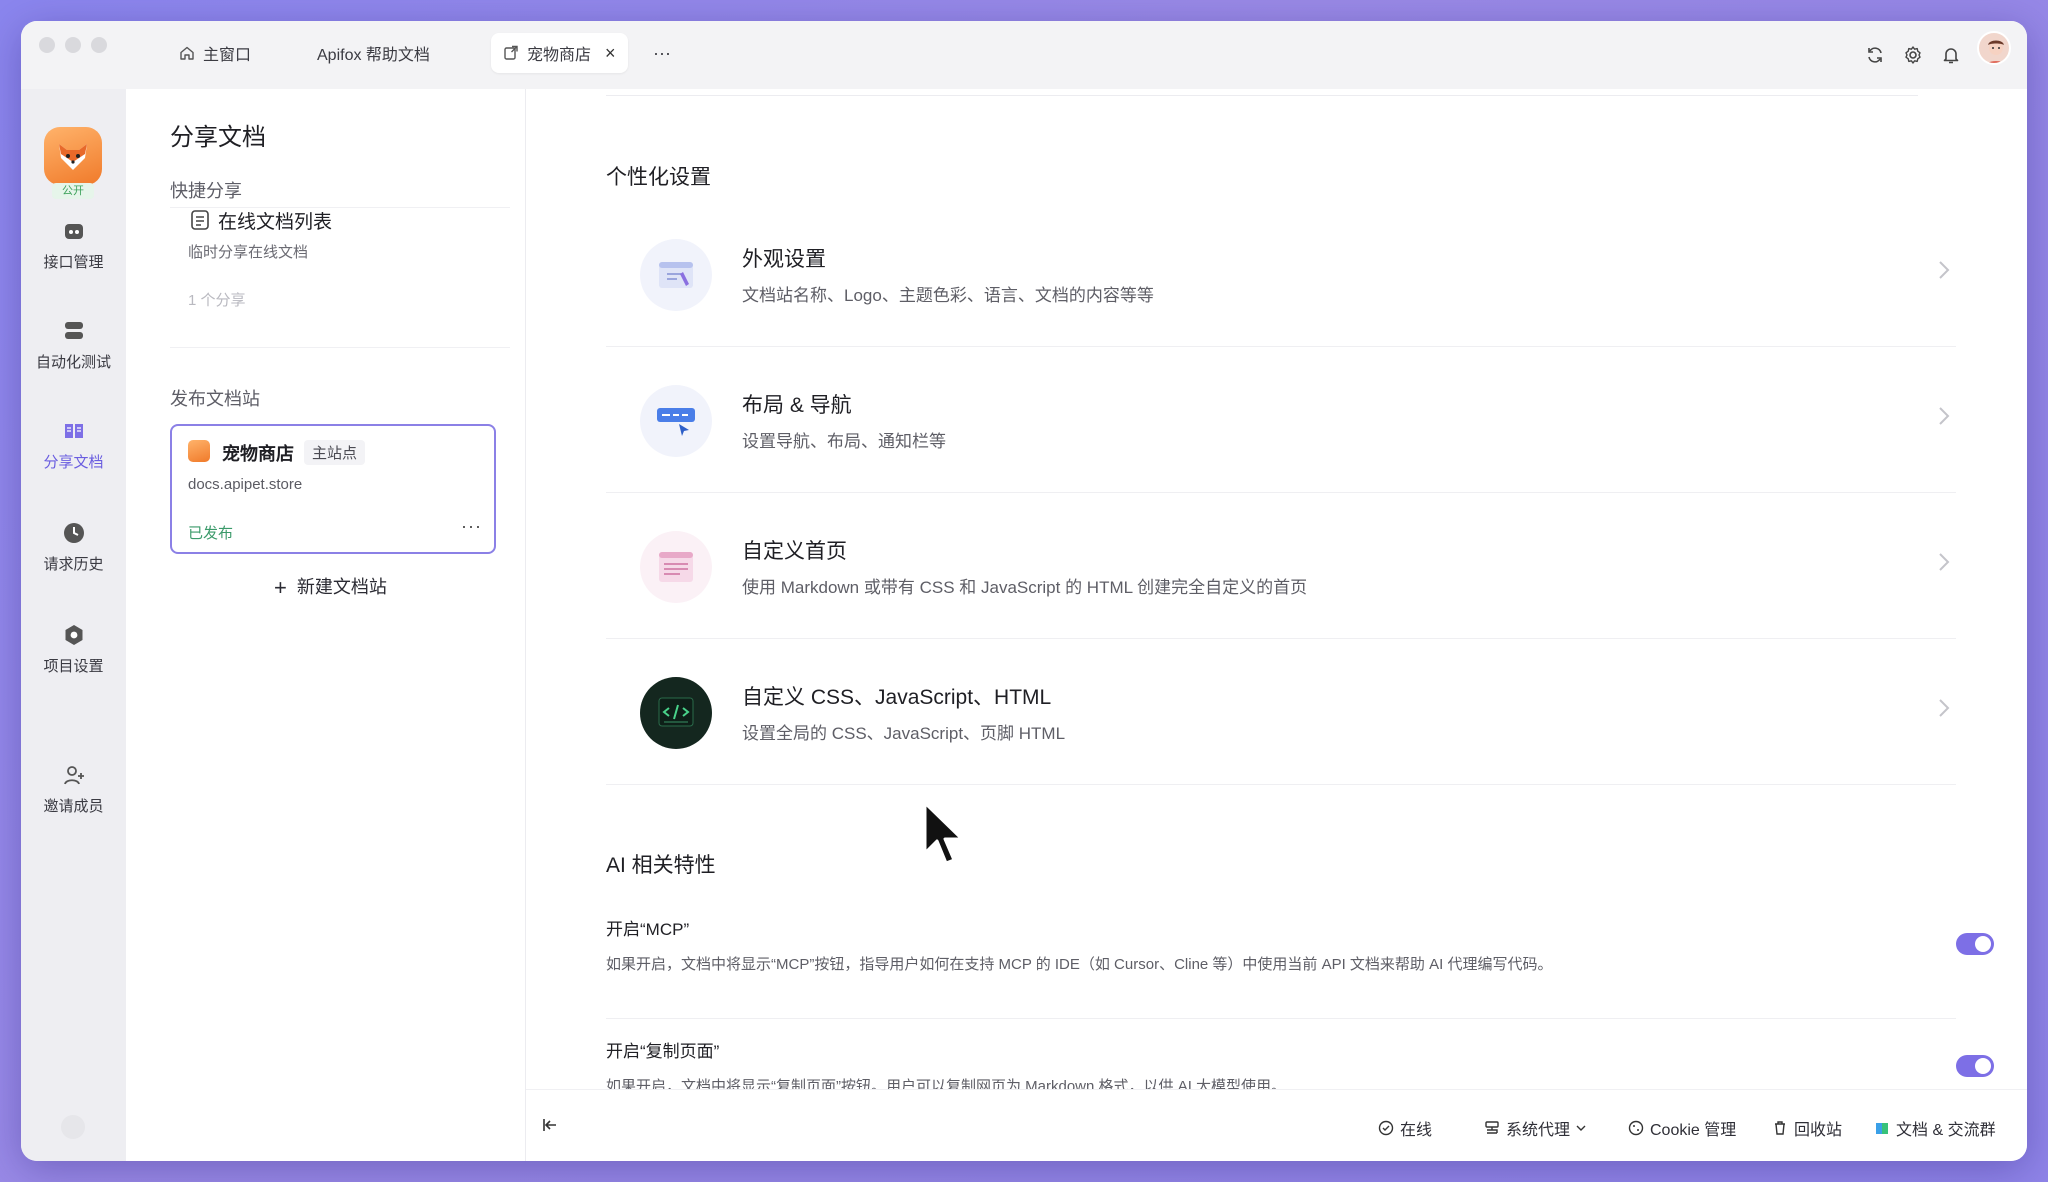  I want to click on cookie-label: Cookie 管理, so click(1693, 1130).